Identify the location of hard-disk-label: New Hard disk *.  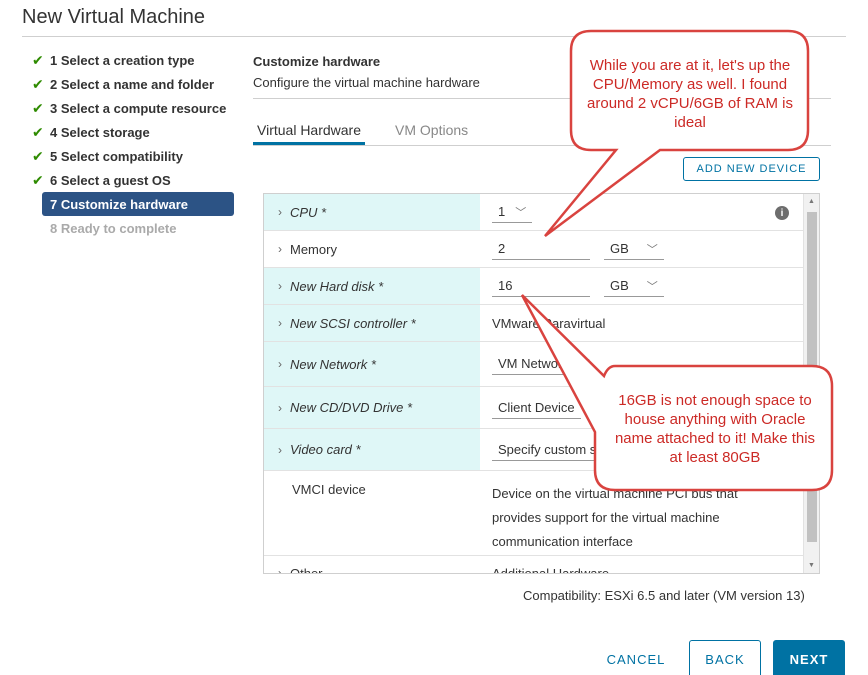
(337, 286).